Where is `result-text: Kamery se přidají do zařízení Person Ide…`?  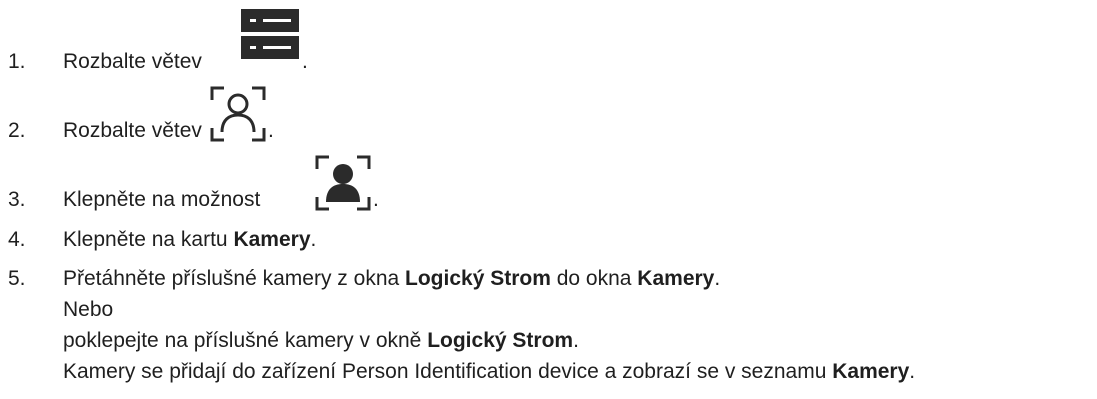 result-text: Kamery se přidají do zařízení Person Ide… is located at coordinates (489, 371).